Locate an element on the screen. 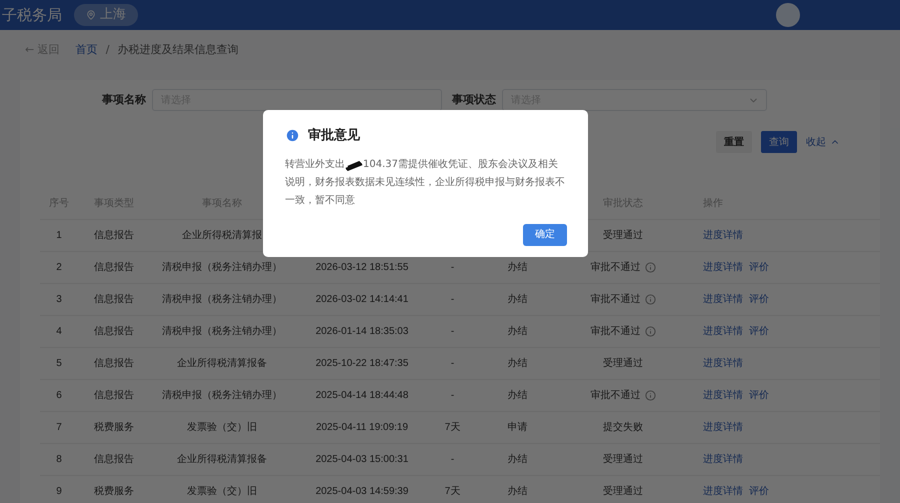 The image size is (900, 503). breadcrumb-item: 首页 is located at coordinates (87, 50).